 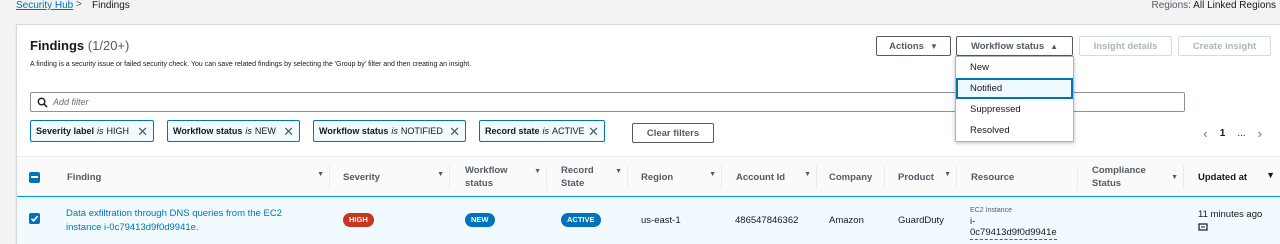 What do you see at coordinates (479, 183) in the screenshot?
I see `col-workflow-label-line2: status` at bounding box center [479, 183].